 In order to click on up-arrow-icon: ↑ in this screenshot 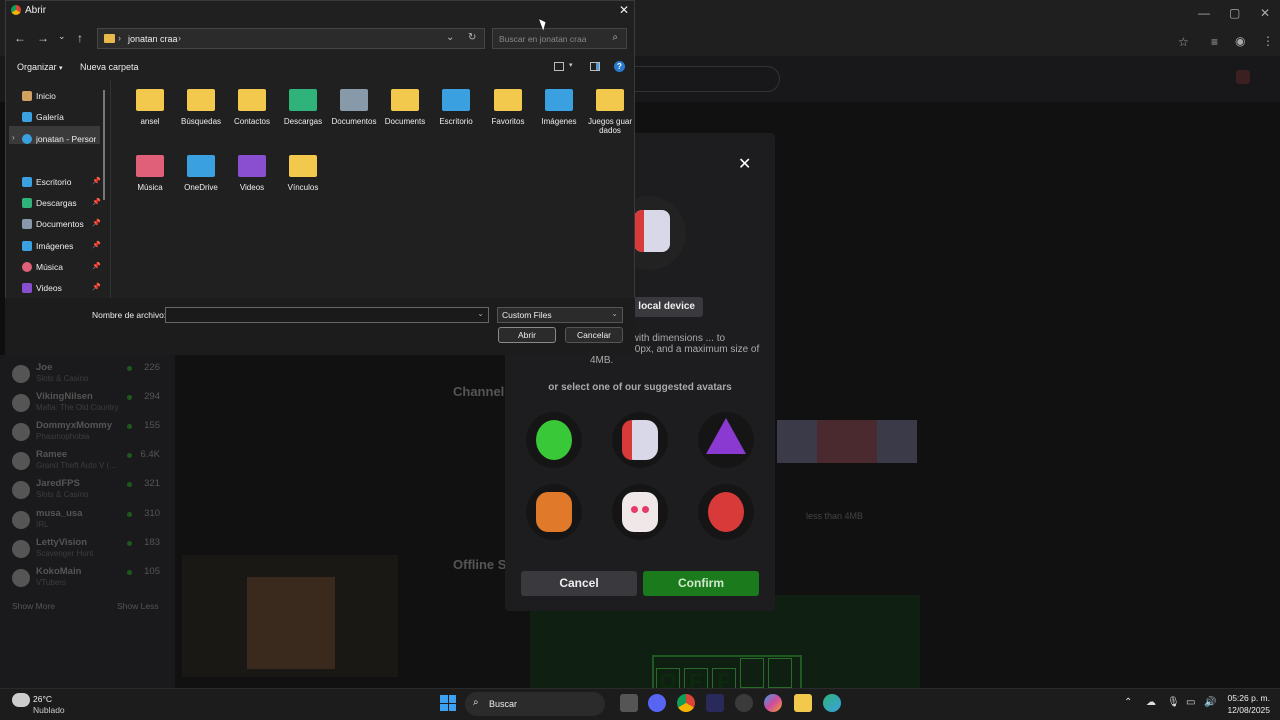, I will do `click(80, 38)`.